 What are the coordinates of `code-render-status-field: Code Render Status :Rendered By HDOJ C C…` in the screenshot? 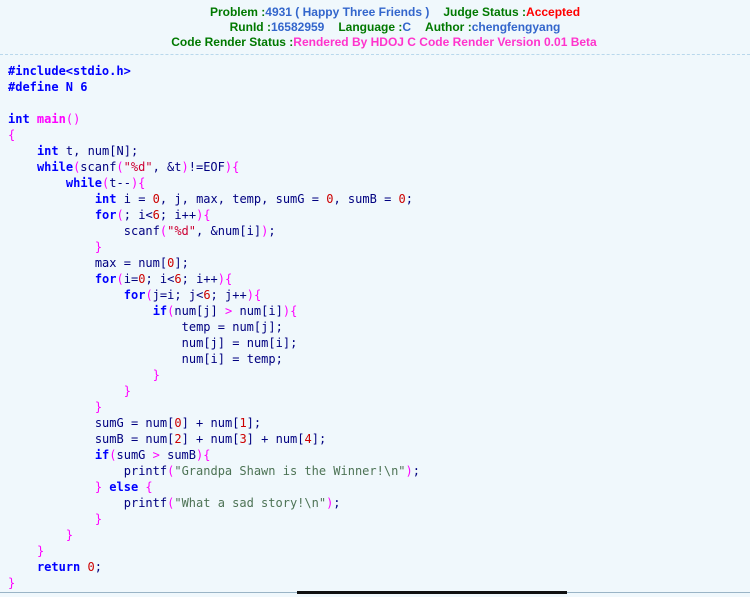 It's located at (383, 42).